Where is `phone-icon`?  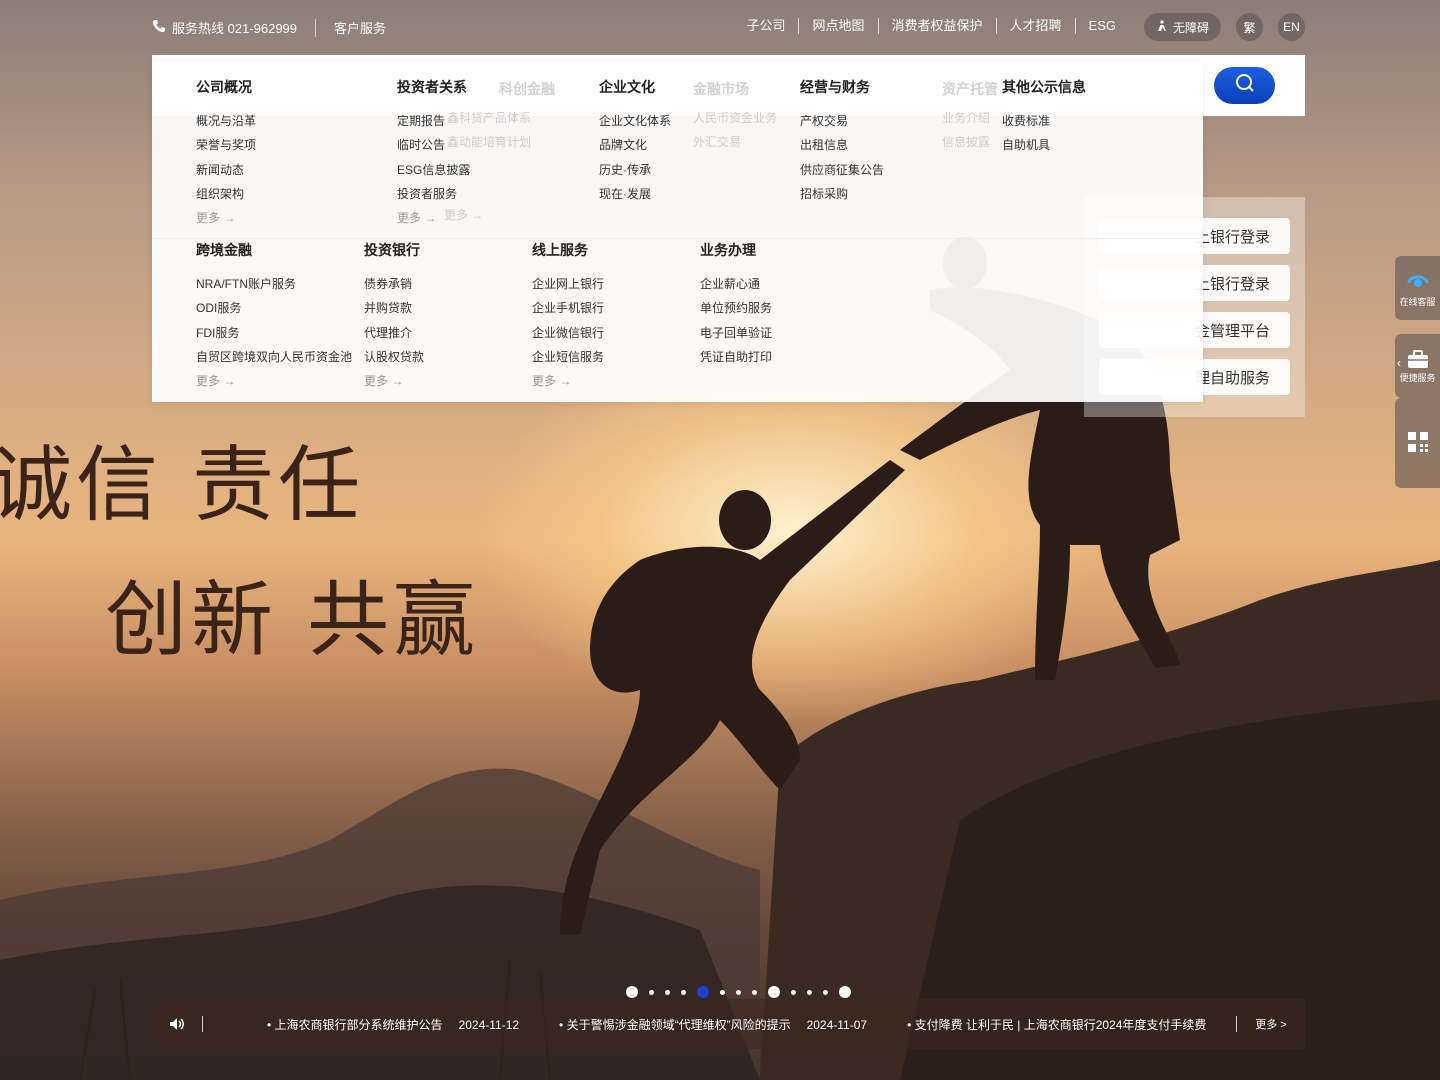 phone-icon is located at coordinates (159, 27).